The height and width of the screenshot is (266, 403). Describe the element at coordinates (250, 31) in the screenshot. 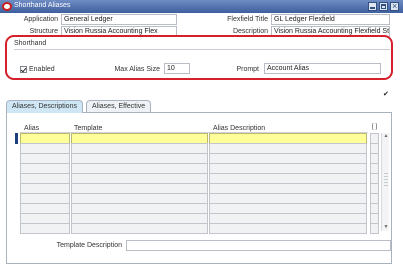

I see `description-label: Description` at that location.